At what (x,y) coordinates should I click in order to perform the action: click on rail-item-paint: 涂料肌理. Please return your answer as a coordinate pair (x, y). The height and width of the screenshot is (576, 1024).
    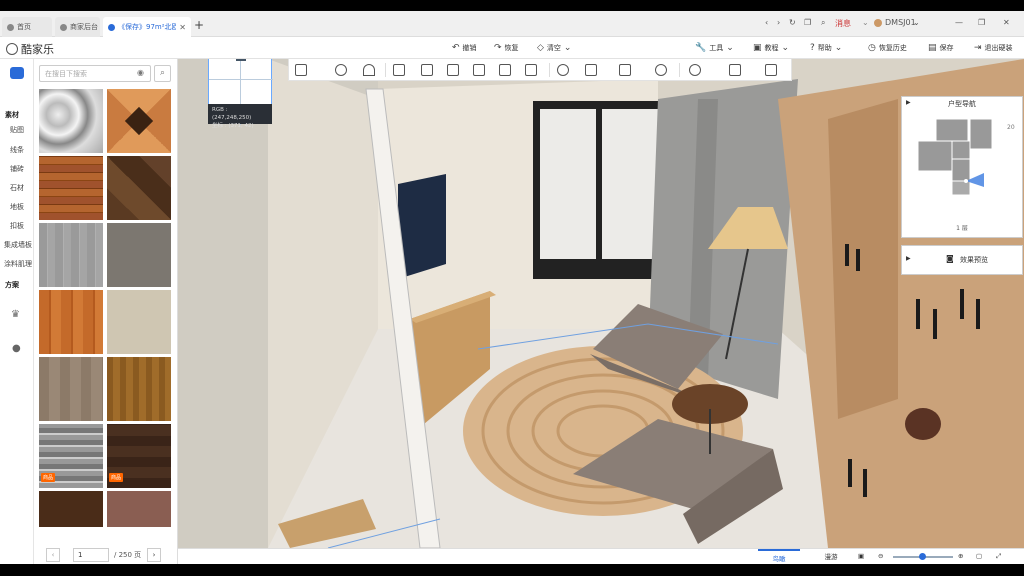
    Looking at the image, I should click on (18, 264).